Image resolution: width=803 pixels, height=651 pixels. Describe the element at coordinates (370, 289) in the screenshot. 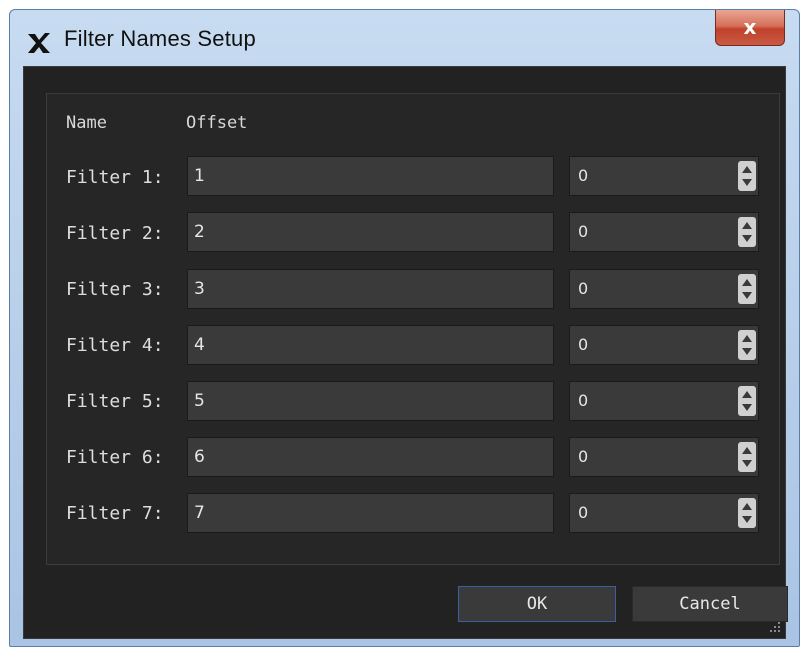

I see `filter-name-input: 3` at that location.